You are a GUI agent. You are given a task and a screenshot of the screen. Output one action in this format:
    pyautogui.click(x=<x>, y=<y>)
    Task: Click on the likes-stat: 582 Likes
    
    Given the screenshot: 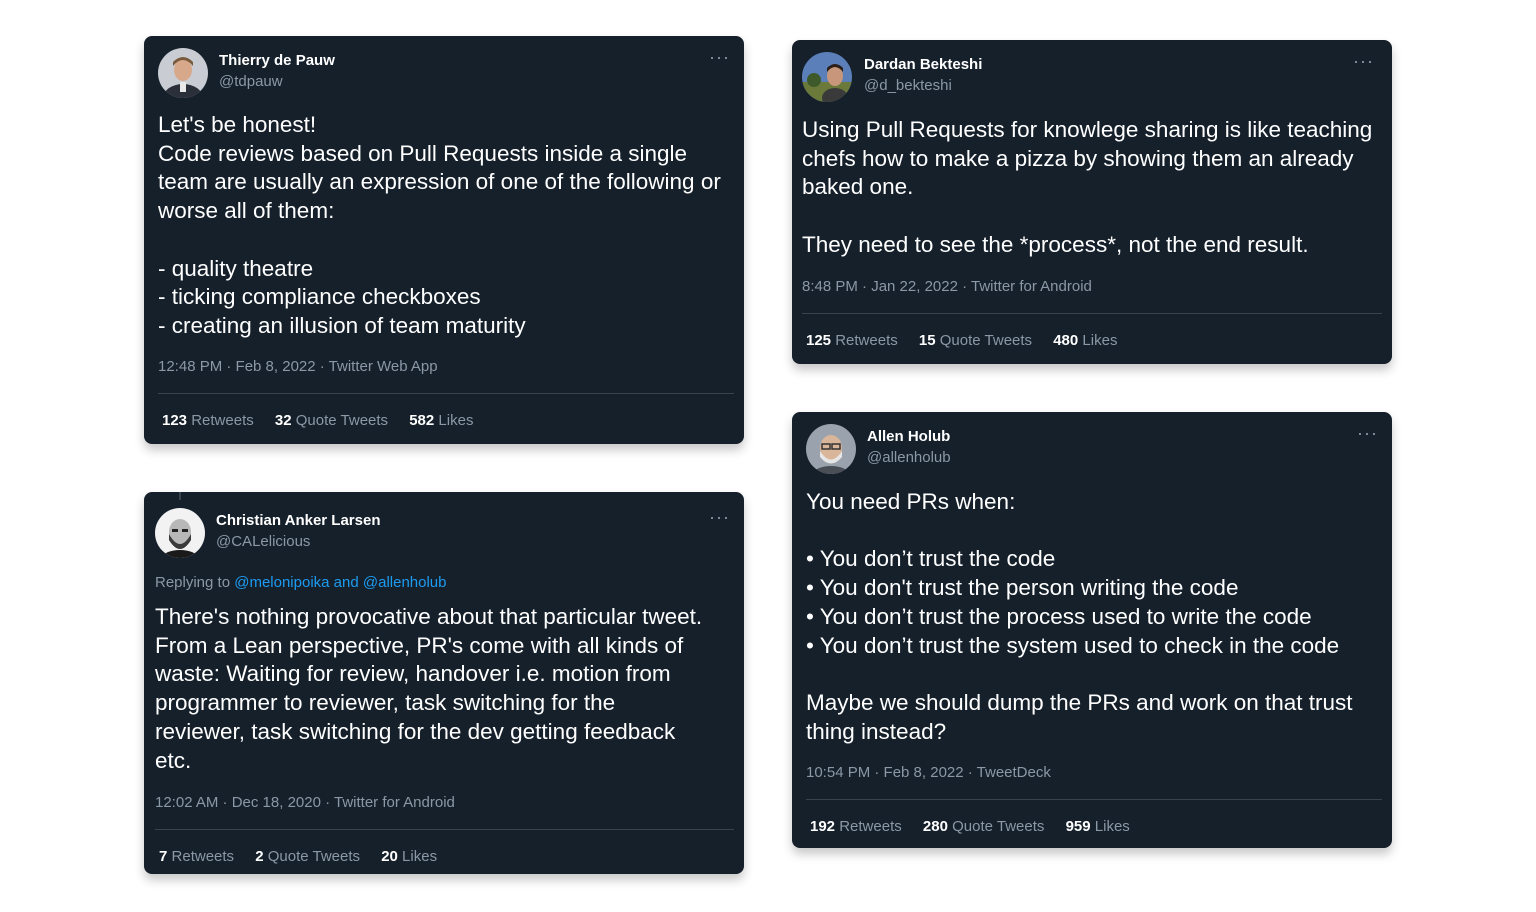 What is the action you would take?
    pyautogui.click(x=441, y=420)
    